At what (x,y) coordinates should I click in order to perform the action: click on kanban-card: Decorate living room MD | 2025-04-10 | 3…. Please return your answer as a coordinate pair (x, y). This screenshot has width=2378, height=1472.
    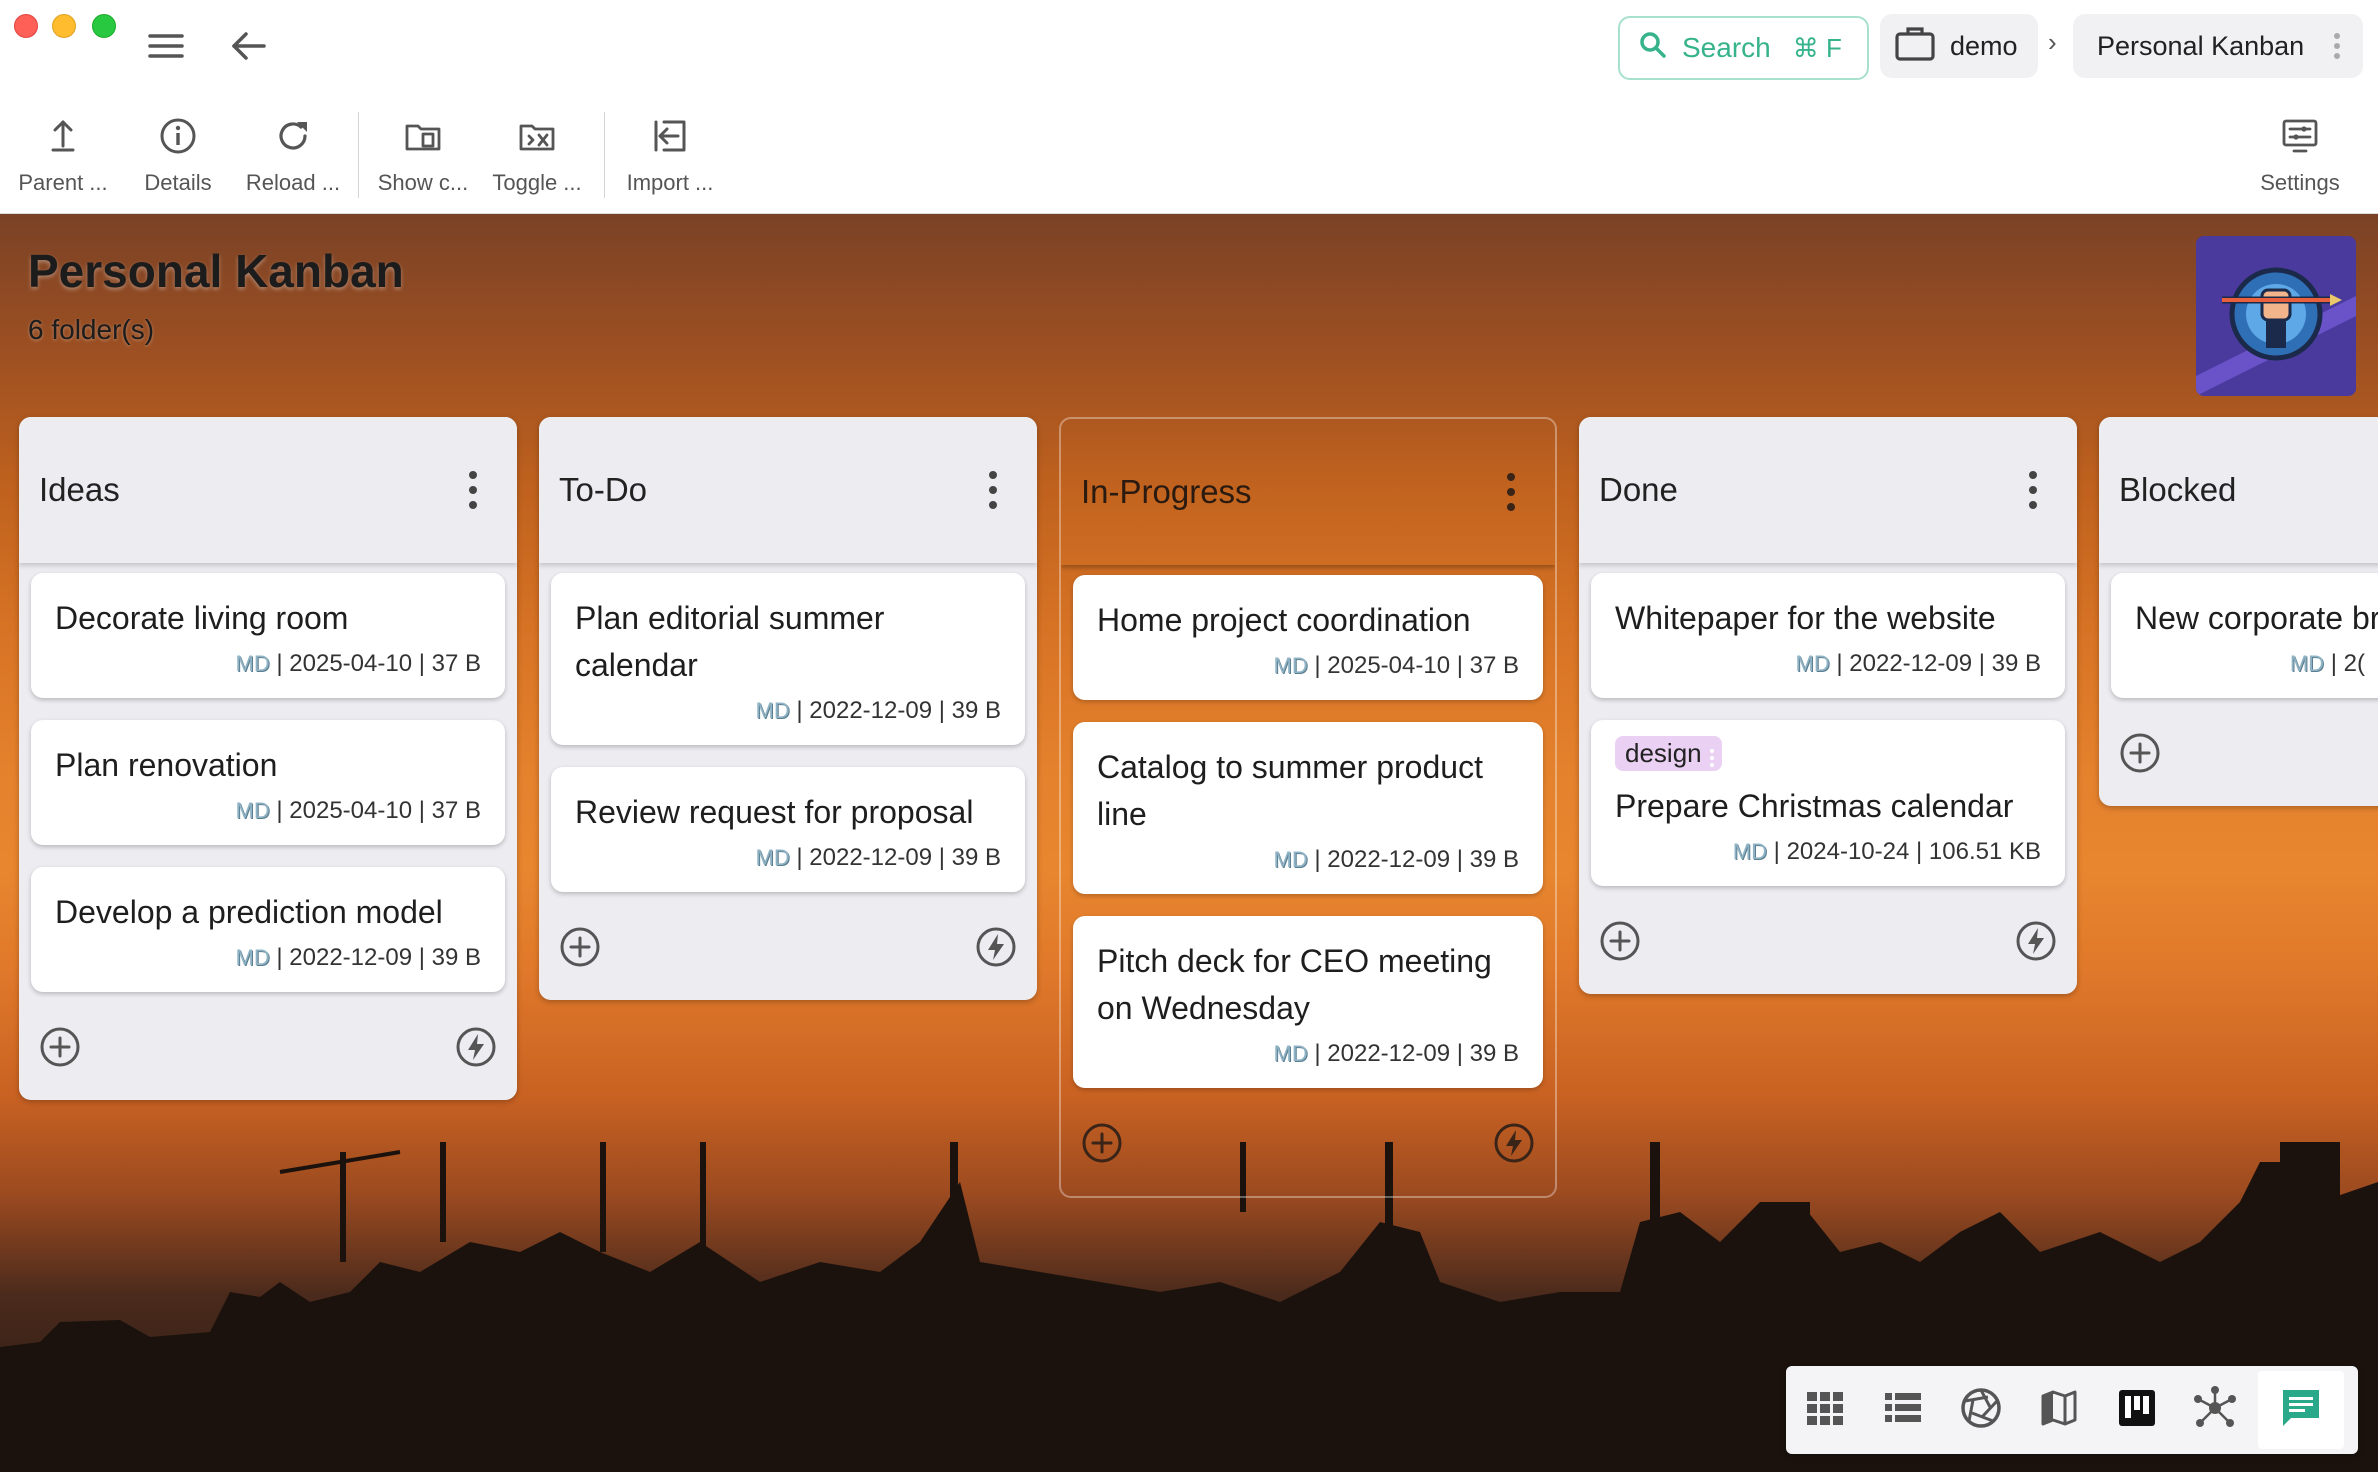
    Looking at the image, I should click on (268, 635).